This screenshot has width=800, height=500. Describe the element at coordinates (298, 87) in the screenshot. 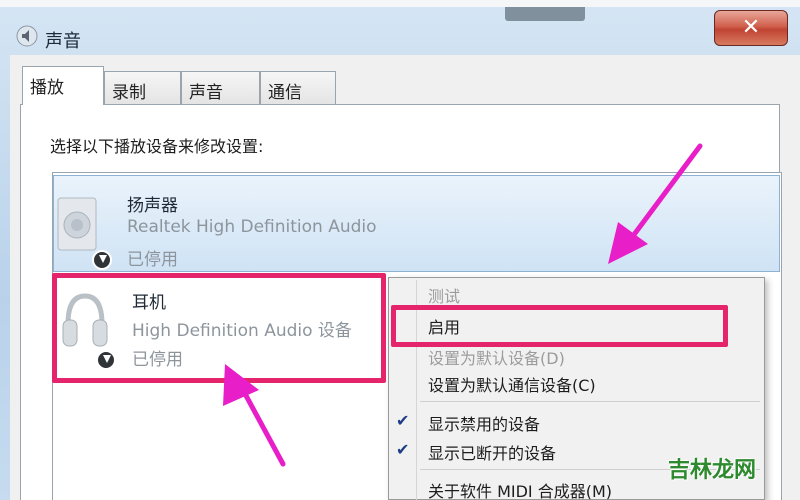

I see `tab-communications: 通信` at that location.